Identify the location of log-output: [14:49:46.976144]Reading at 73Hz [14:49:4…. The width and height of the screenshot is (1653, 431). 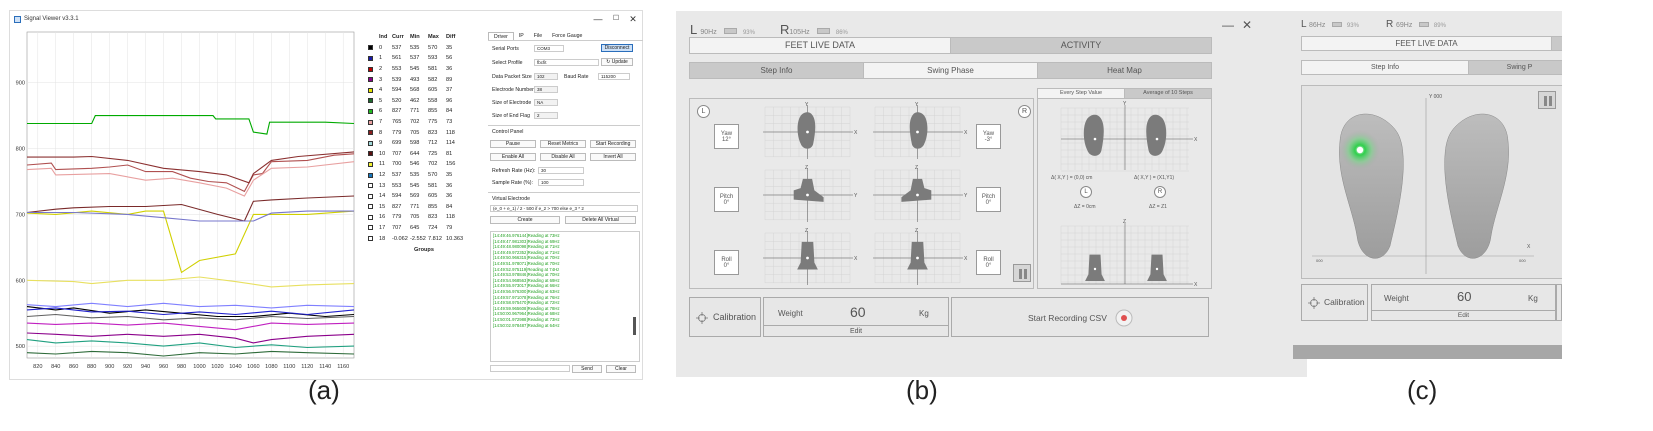
(565, 296).